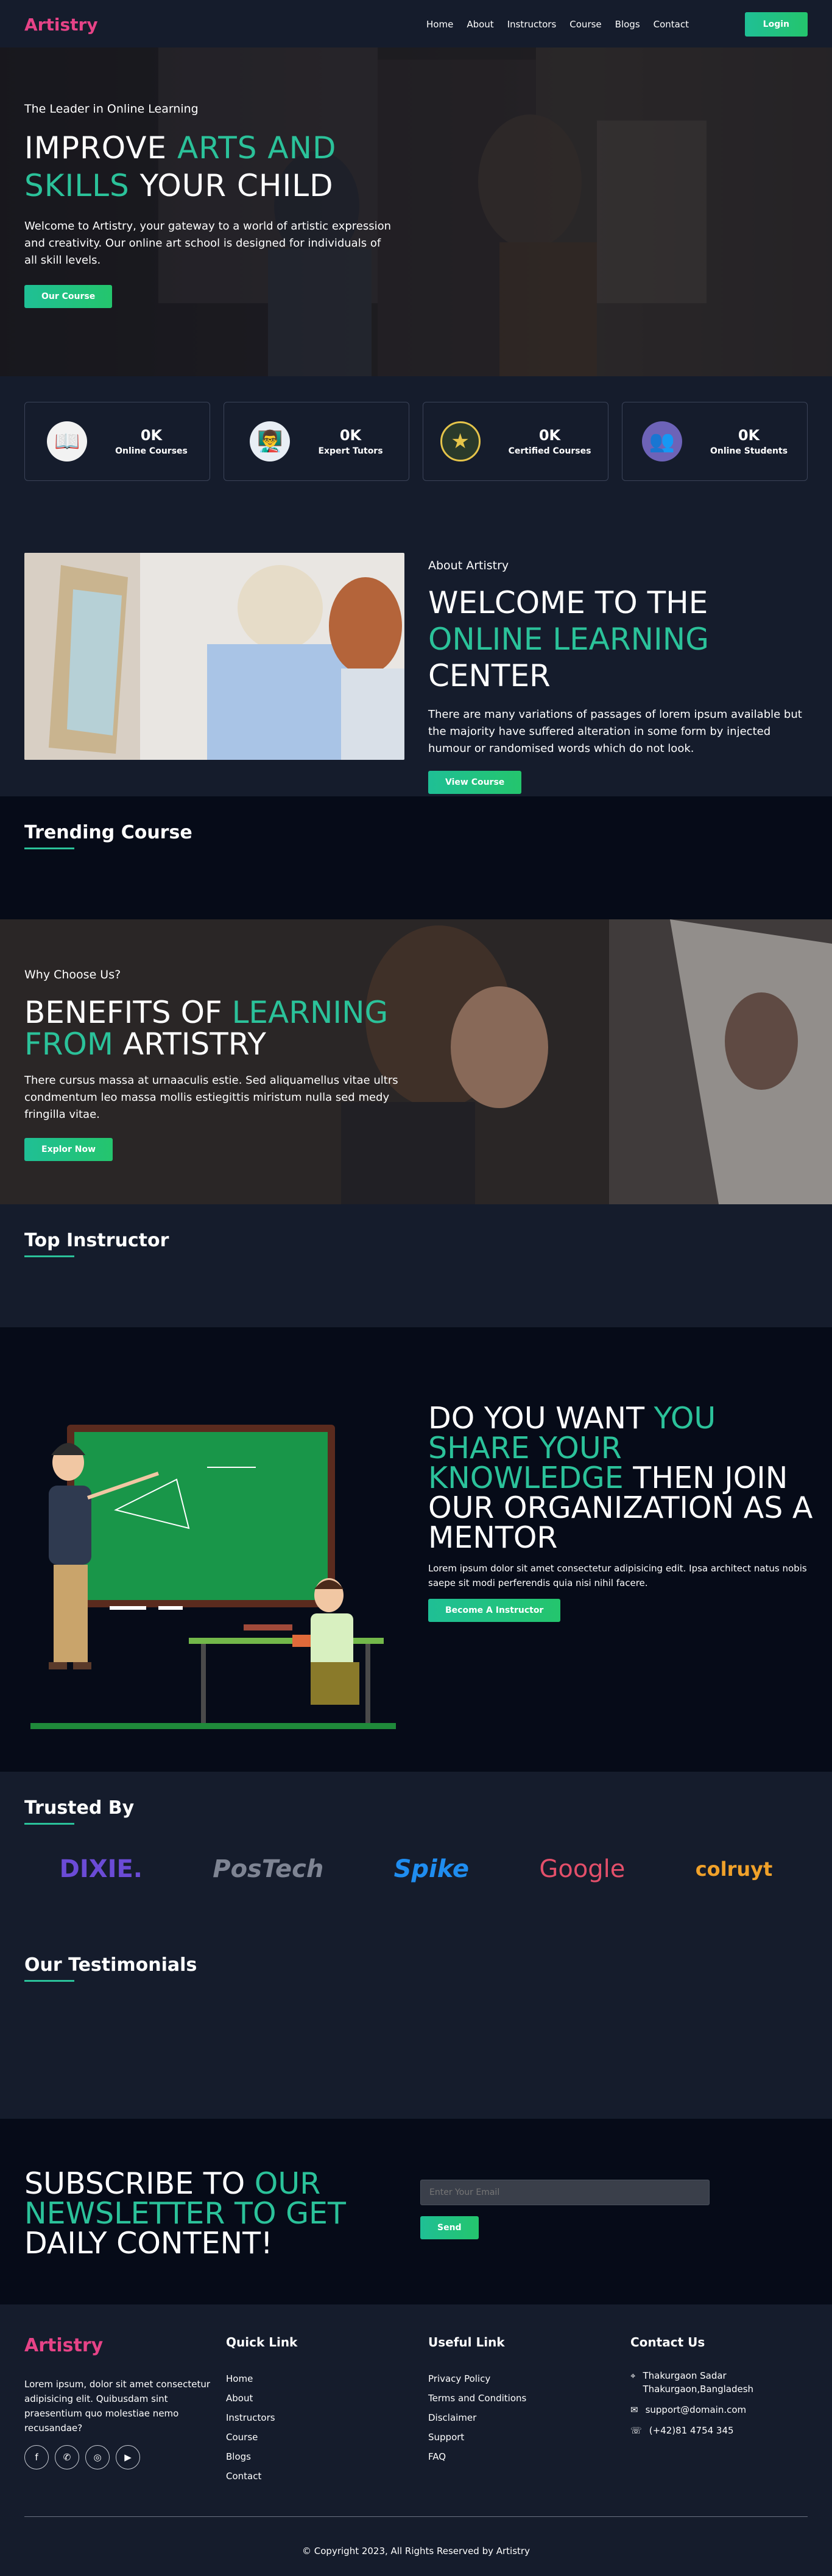  I want to click on footer-link-about: About, so click(261, 2398).